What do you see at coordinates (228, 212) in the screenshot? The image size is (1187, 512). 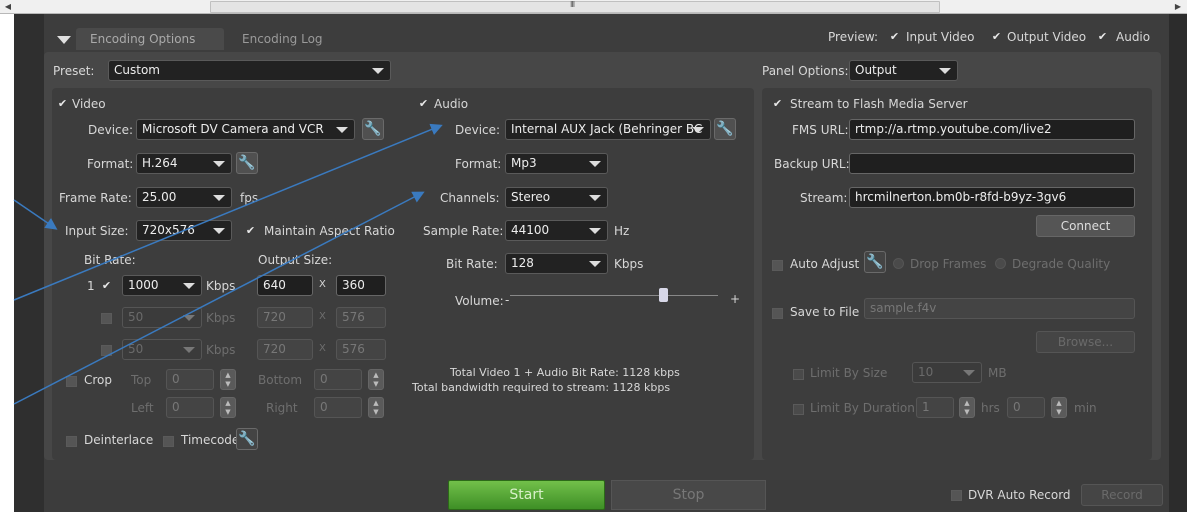 I see `annotation-arrow-audio-device` at bounding box center [228, 212].